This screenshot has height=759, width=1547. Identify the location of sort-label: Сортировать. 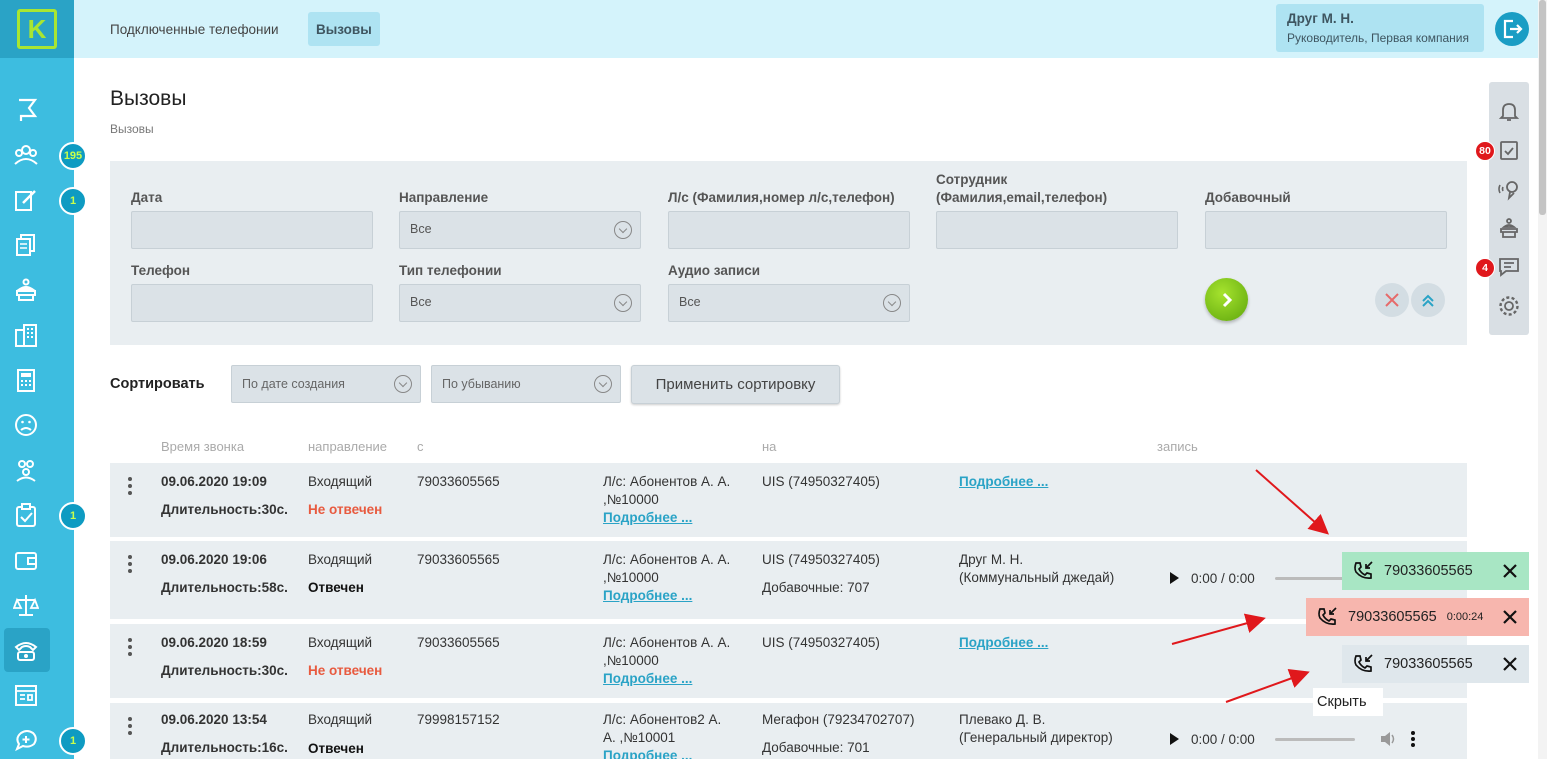
(157, 384).